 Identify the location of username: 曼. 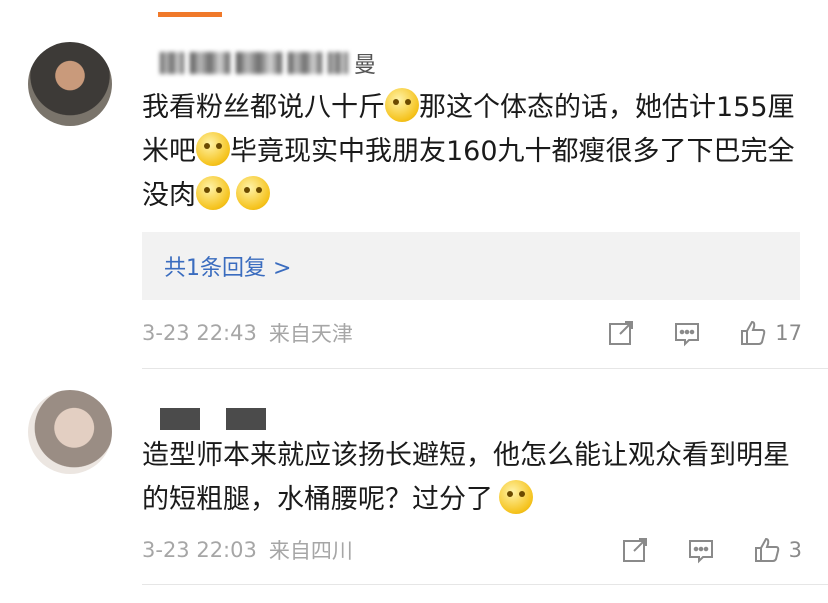
(268, 65).